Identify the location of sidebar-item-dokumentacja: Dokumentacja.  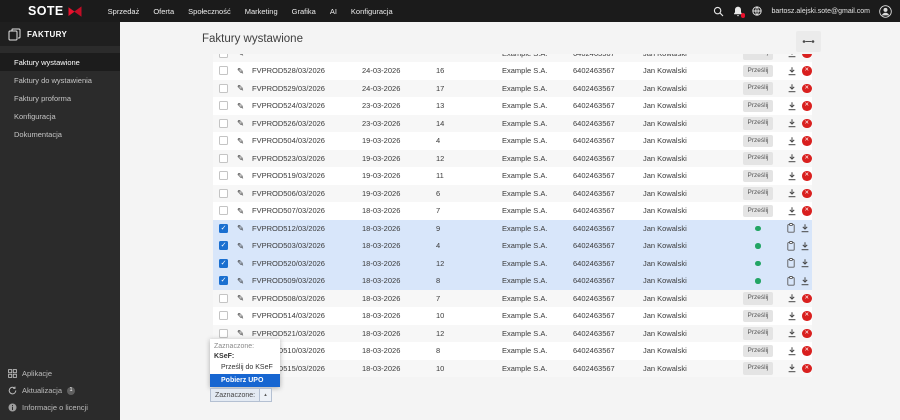
(60, 134).